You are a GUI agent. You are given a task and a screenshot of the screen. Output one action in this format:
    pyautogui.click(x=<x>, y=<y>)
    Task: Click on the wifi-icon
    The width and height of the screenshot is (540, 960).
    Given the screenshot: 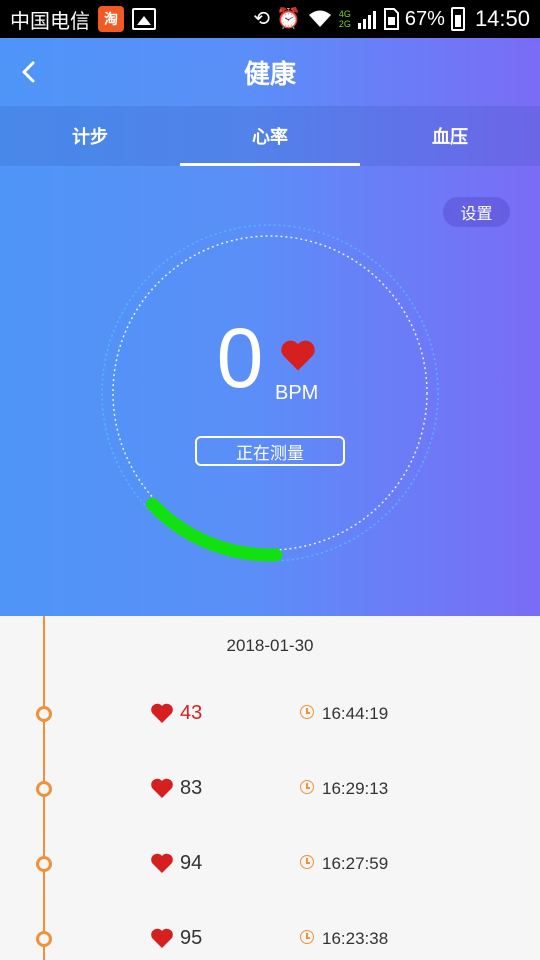 What is the action you would take?
    pyautogui.click(x=319, y=18)
    